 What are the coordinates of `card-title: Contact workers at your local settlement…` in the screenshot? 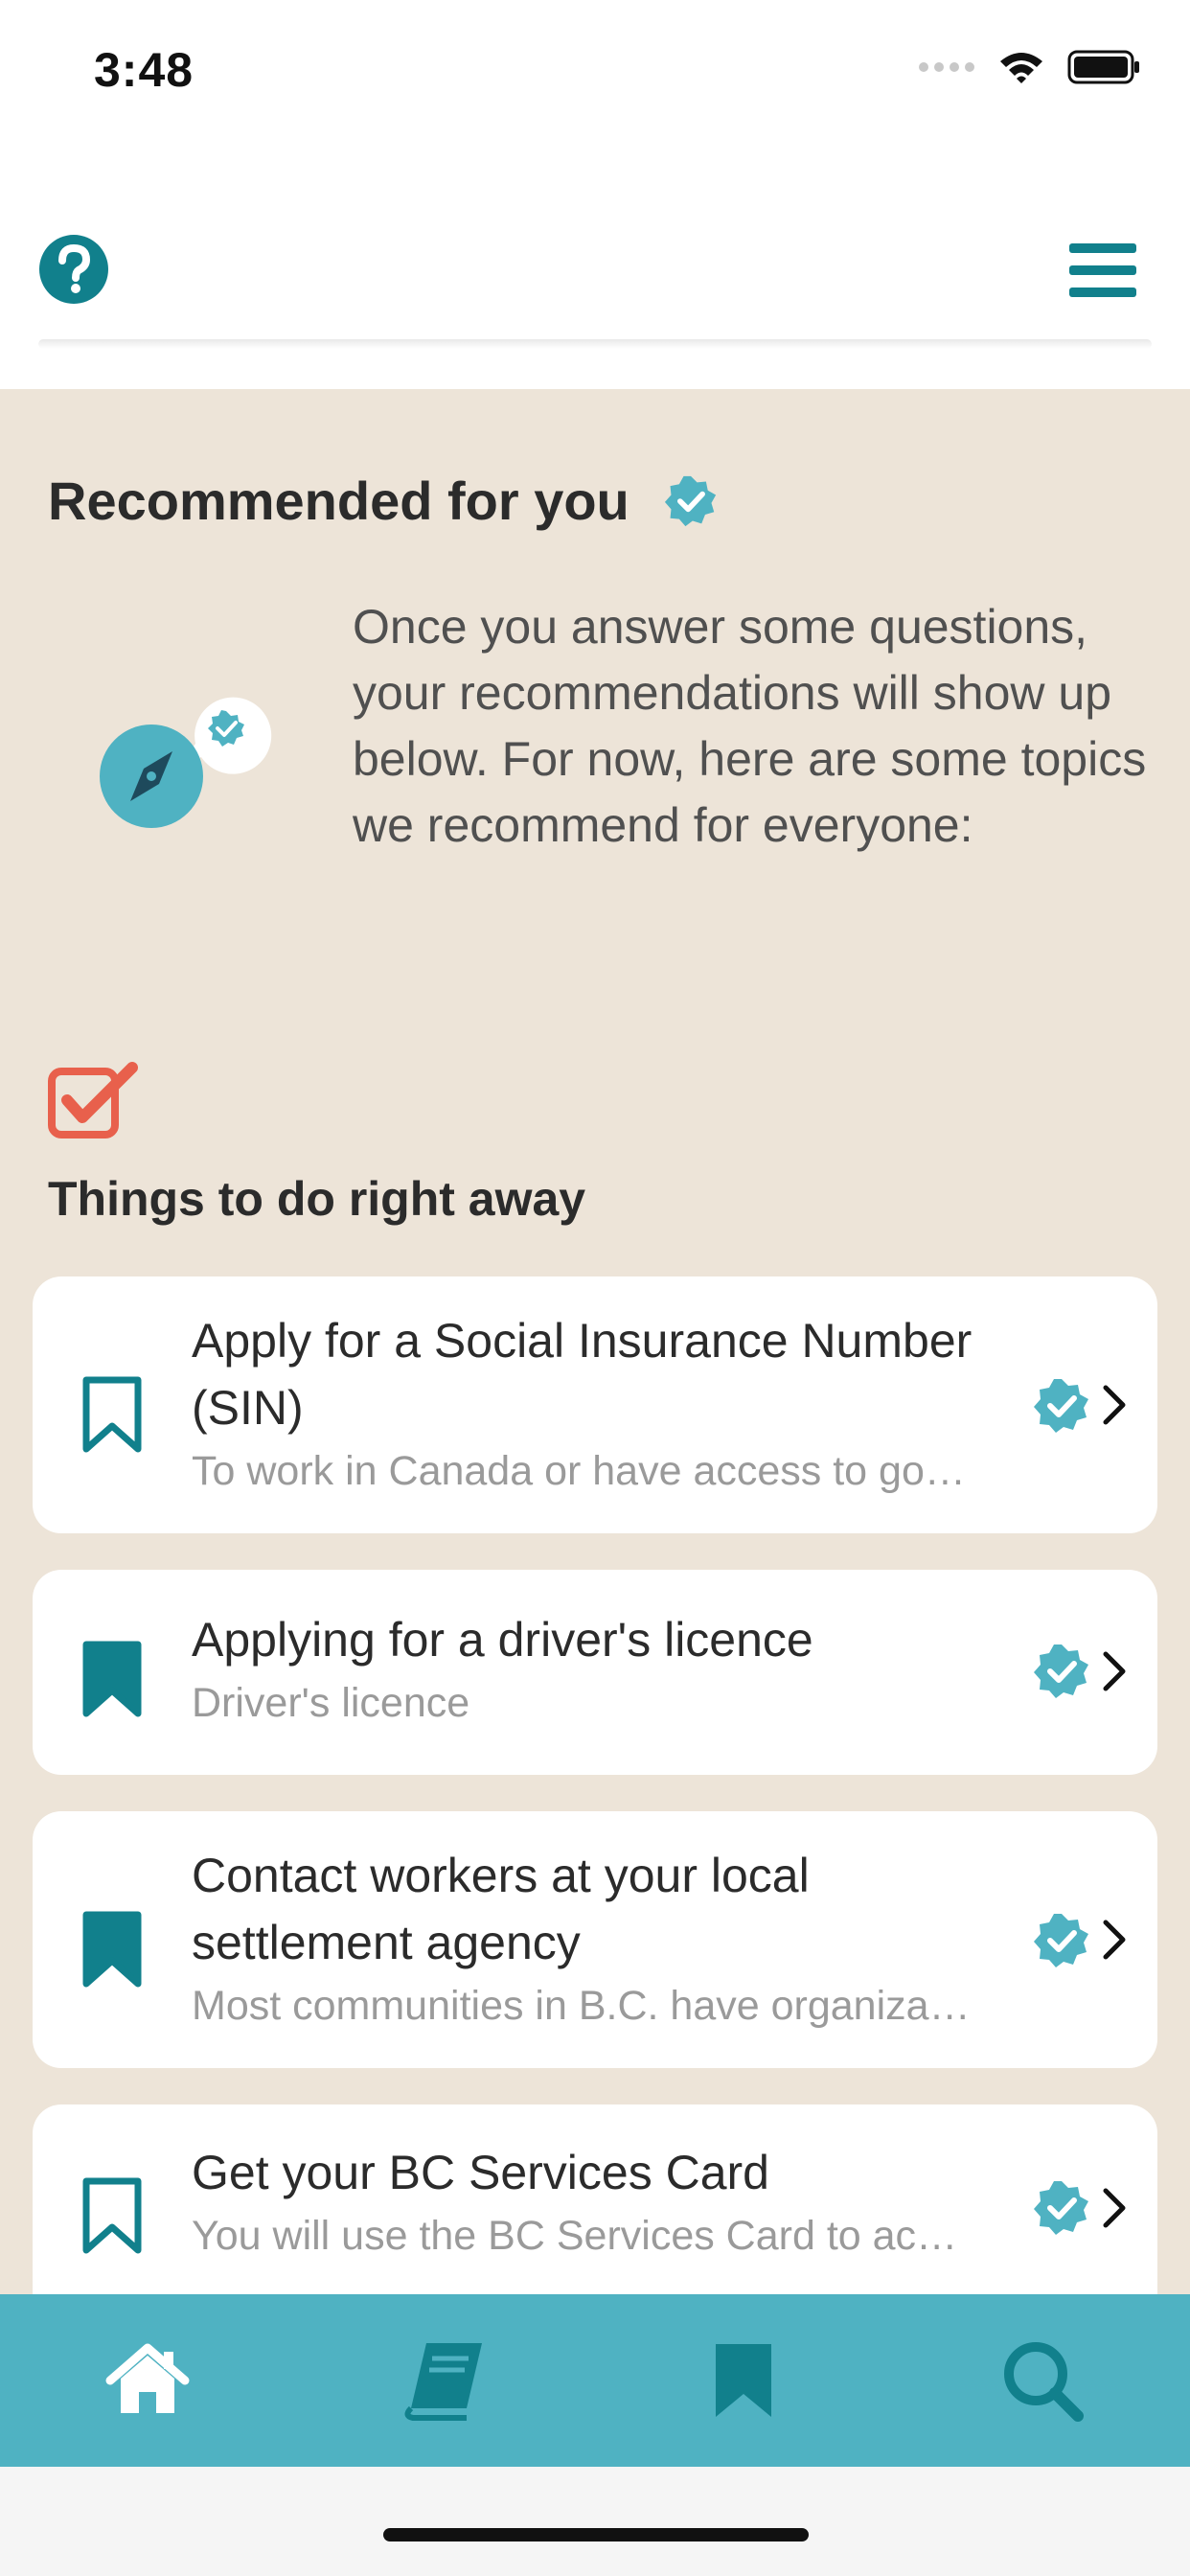 It's located at (501, 1909).